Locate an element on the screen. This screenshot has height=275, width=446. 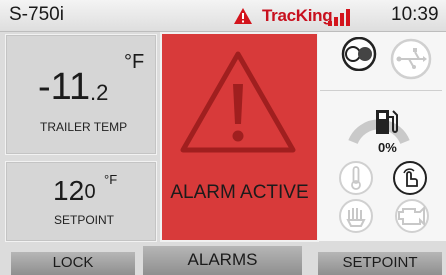
status-bar is located at coordinates (223, 16).